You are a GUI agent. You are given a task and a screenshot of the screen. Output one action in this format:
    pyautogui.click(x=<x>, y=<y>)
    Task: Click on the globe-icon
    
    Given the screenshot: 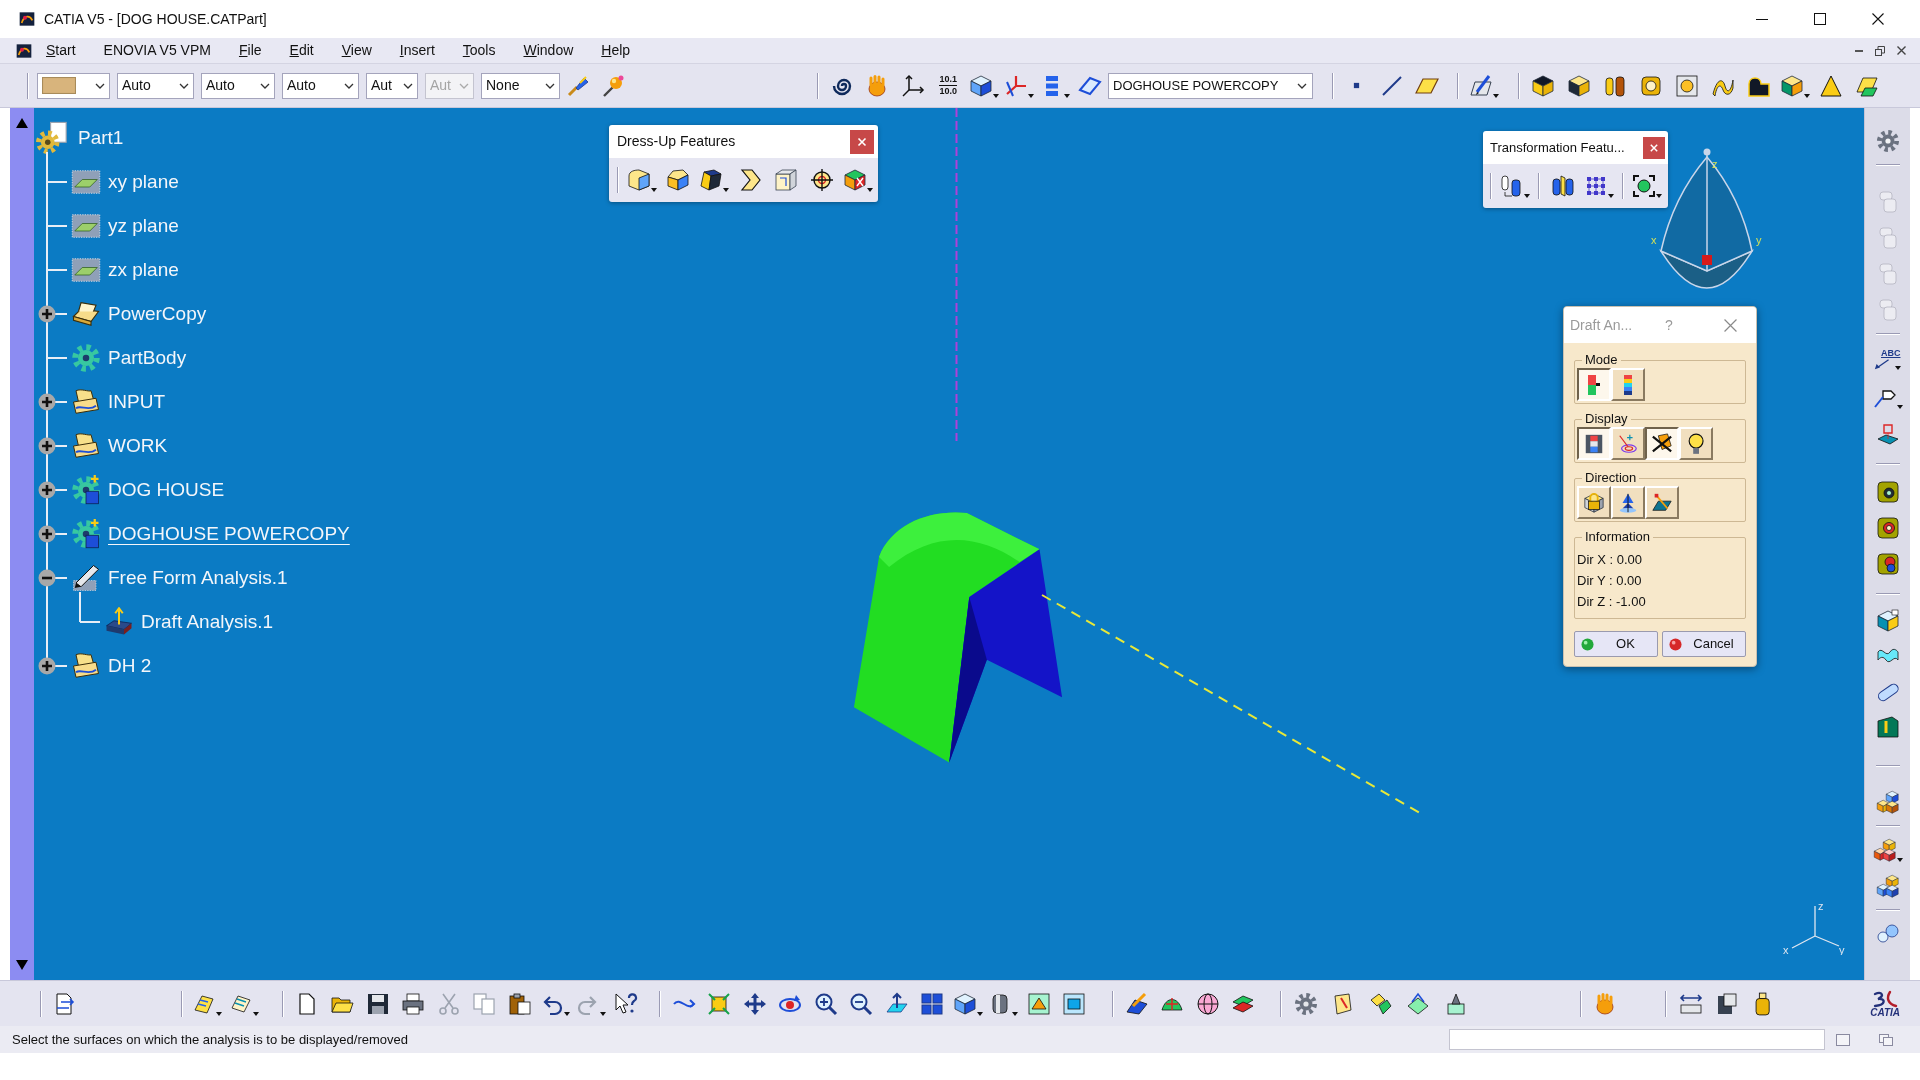 What is the action you would take?
    pyautogui.click(x=1207, y=1003)
    